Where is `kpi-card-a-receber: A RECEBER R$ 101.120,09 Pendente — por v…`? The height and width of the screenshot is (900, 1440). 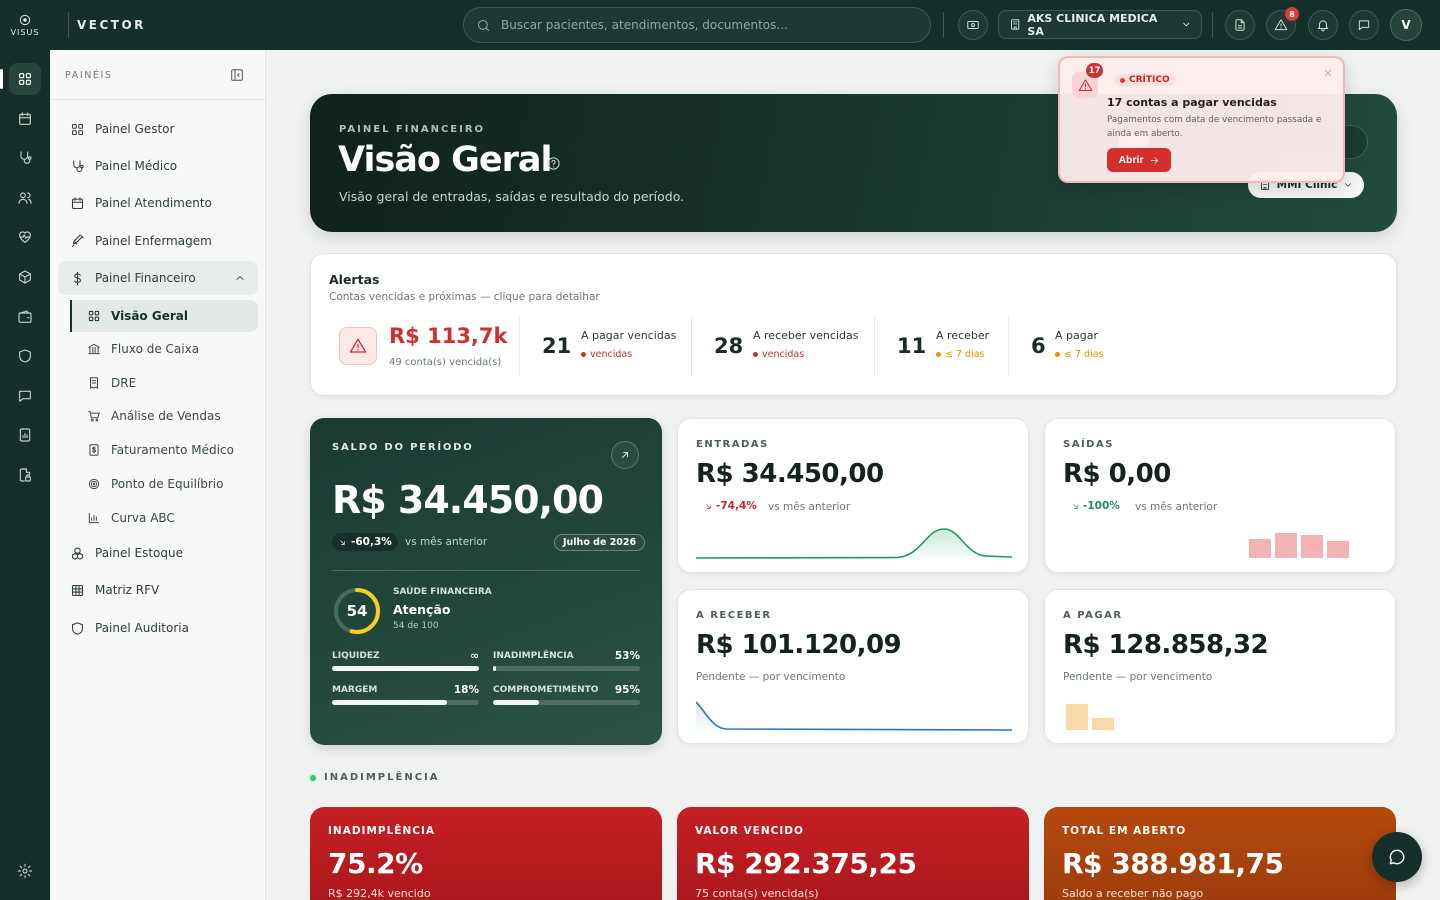
kpi-card-a-receber: A RECEBER R$ 101.120,09 Pendente — por v… is located at coordinates (853, 666).